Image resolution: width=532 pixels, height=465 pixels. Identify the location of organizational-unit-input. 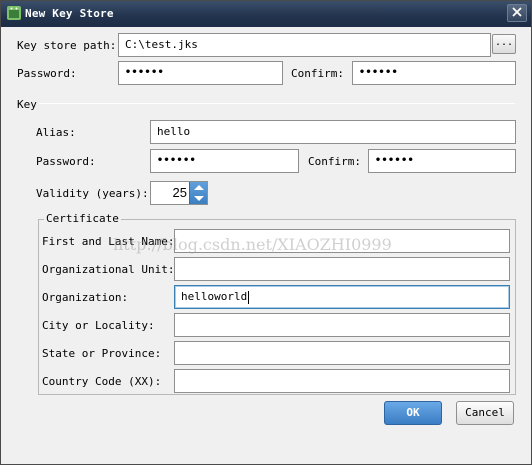
(342, 269).